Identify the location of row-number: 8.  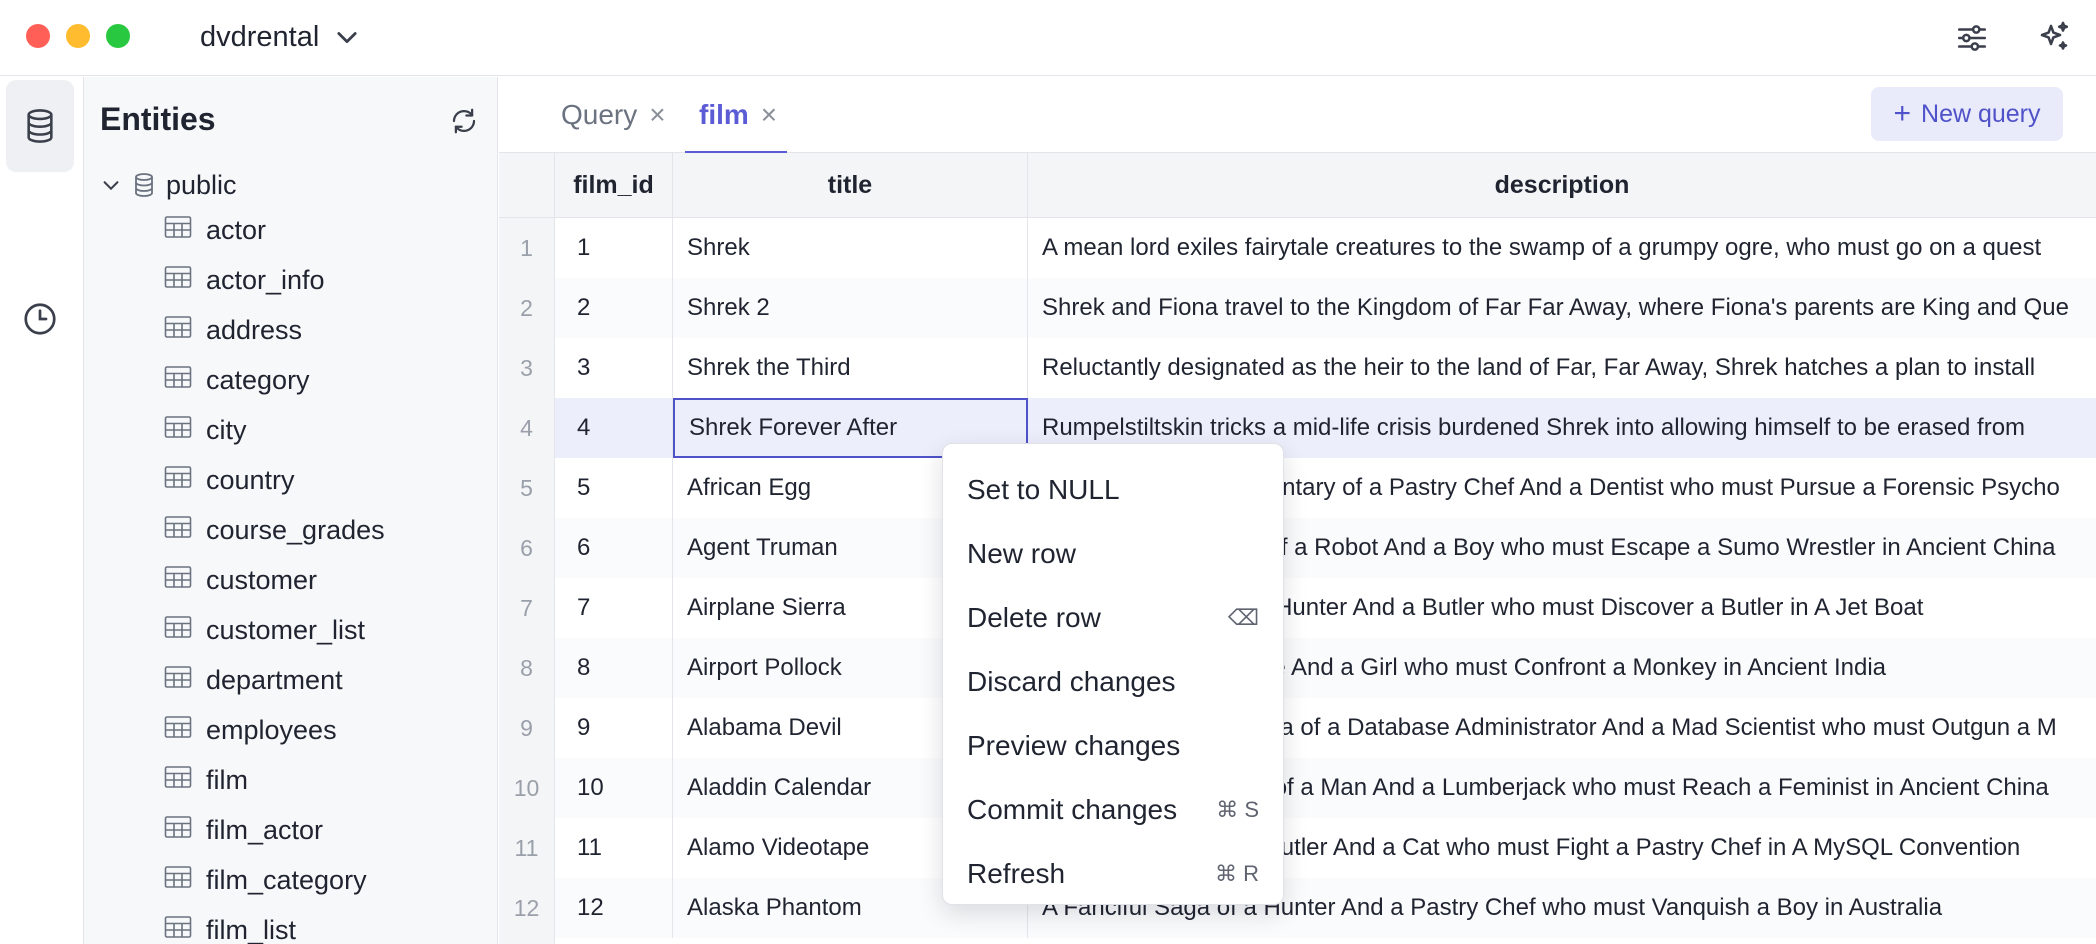
(527, 668).